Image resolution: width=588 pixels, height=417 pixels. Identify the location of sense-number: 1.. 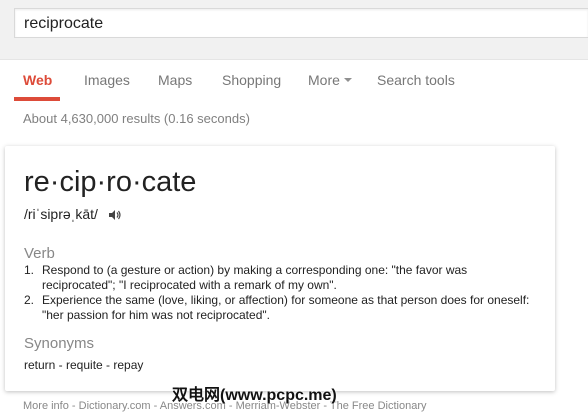
(29, 270).